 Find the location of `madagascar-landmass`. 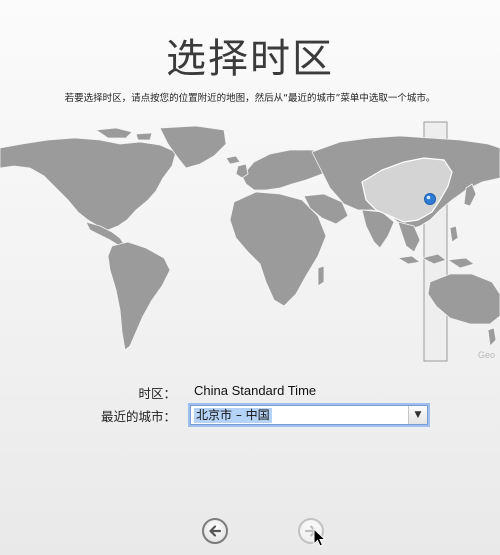

madagascar-landmass is located at coordinates (321, 276).